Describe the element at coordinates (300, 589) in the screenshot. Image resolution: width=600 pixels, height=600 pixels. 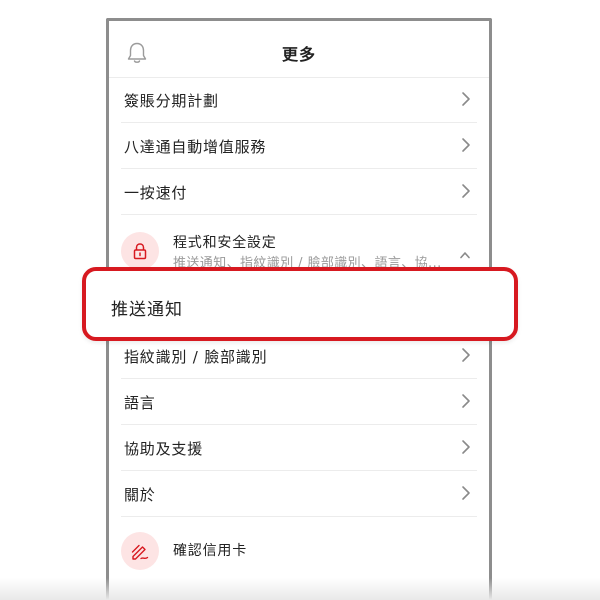
I see `bottom-shadow` at that location.